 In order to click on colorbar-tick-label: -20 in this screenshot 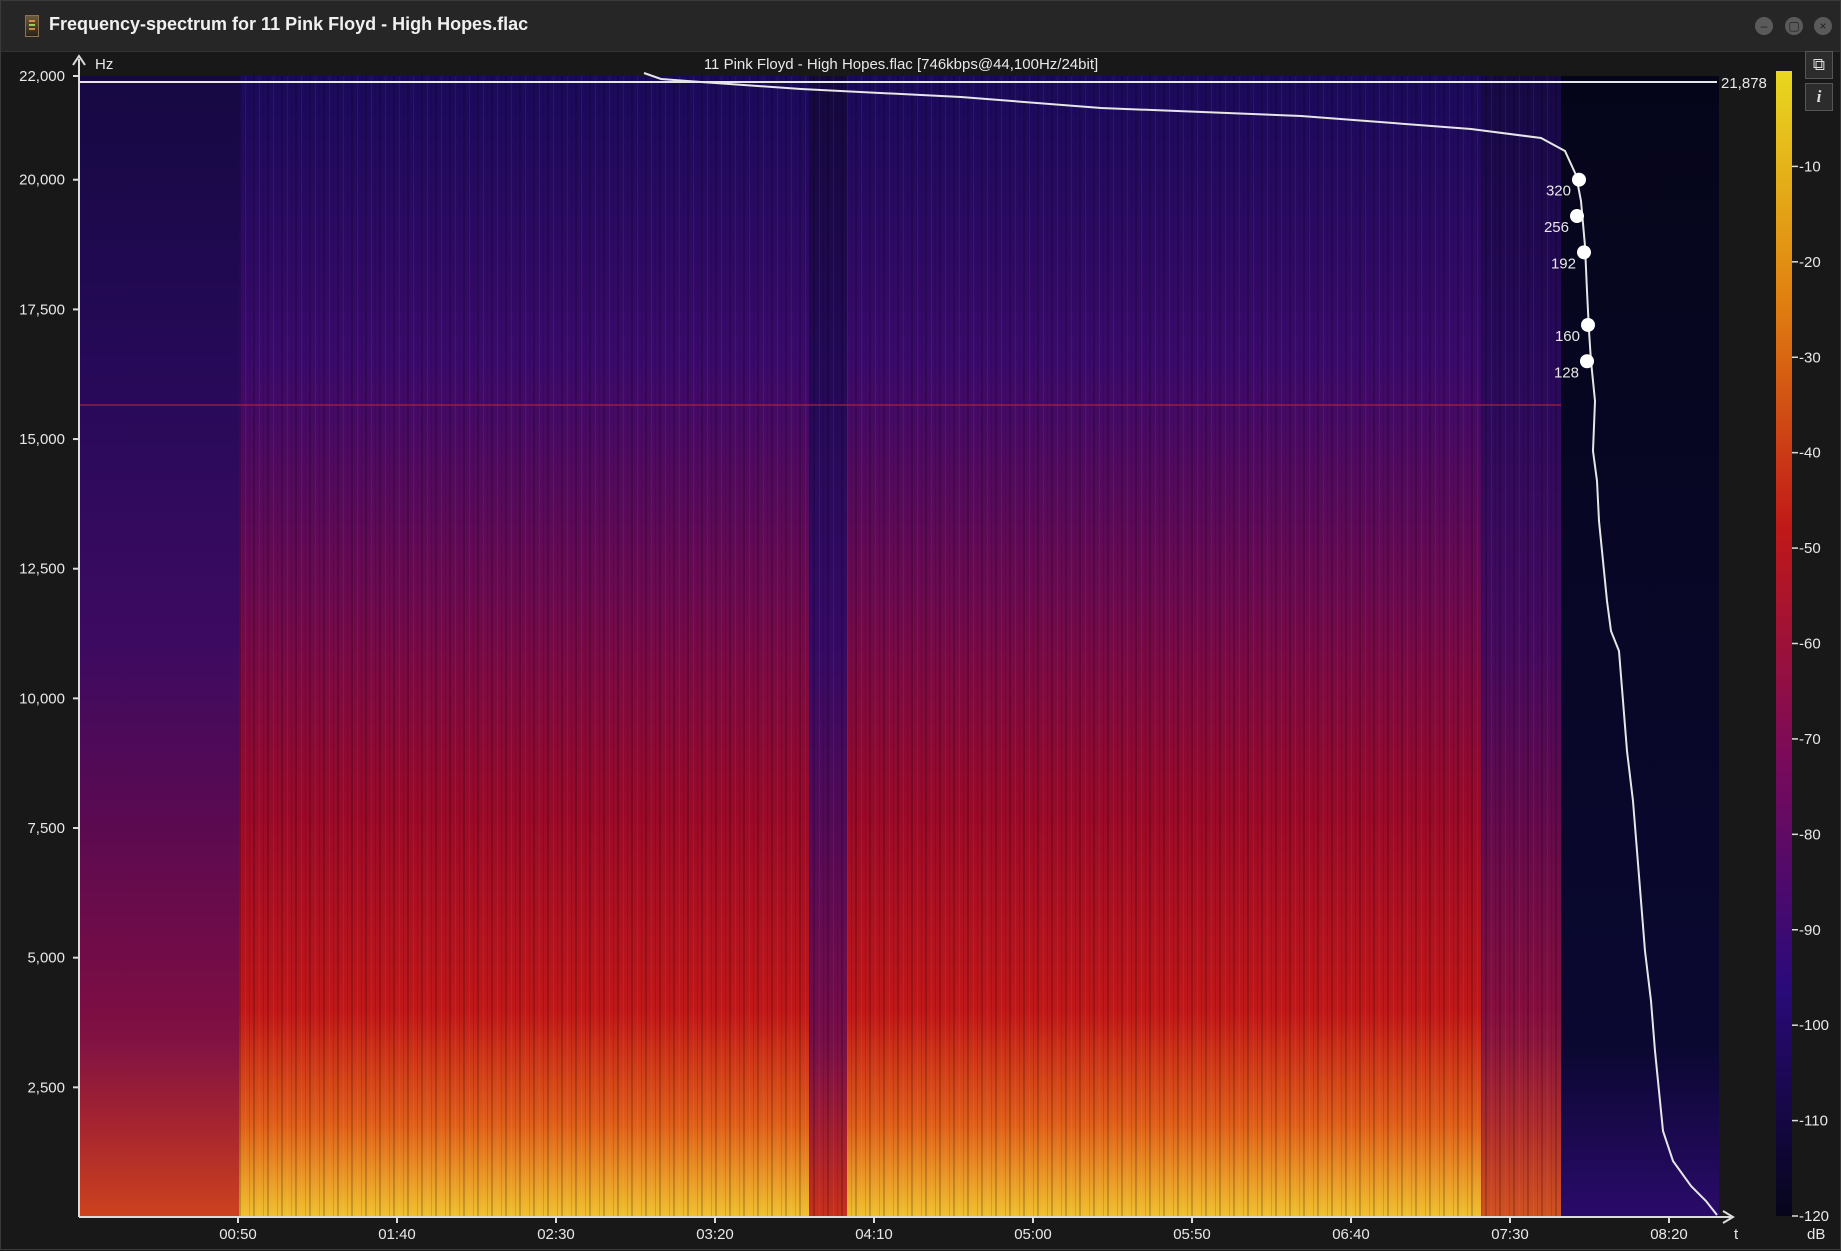, I will do `click(1810, 262)`.